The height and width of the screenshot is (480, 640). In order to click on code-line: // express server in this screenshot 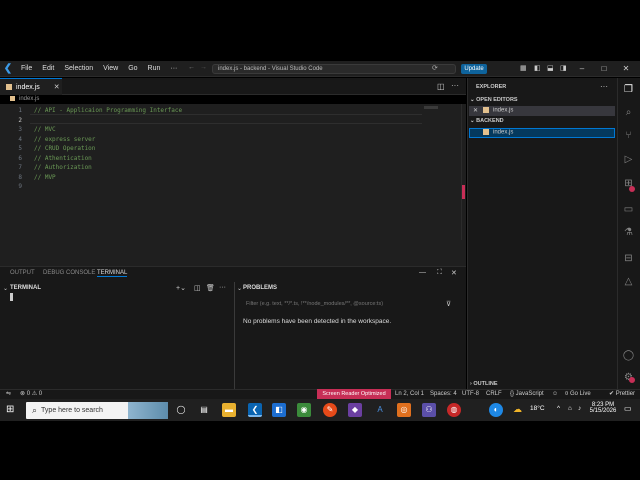, I will do `click(65, 139)`.